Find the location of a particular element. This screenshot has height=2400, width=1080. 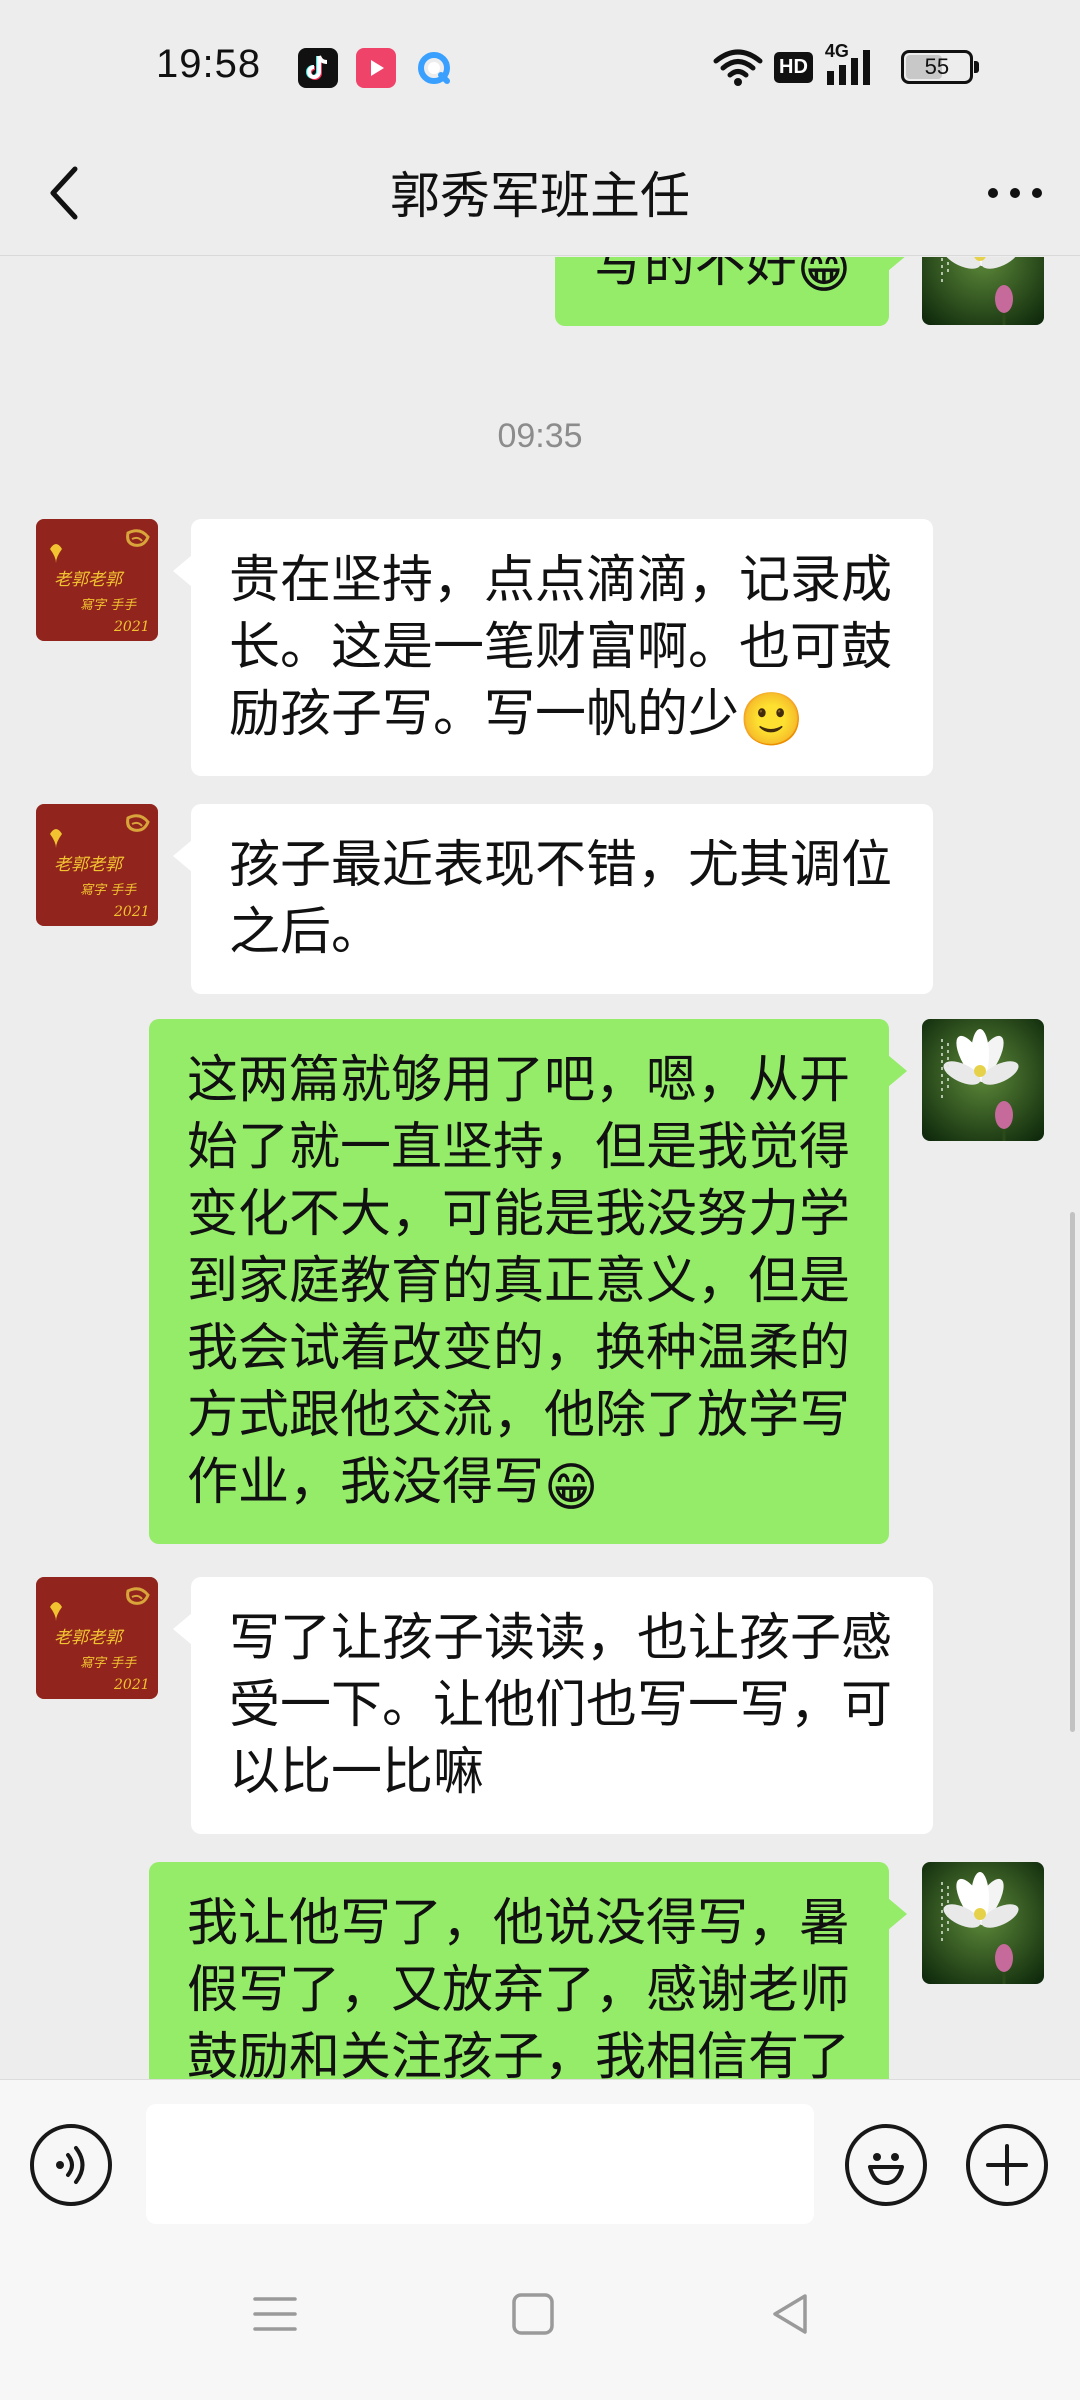

system-navigation-bar is located at coordinates (540, 2314).